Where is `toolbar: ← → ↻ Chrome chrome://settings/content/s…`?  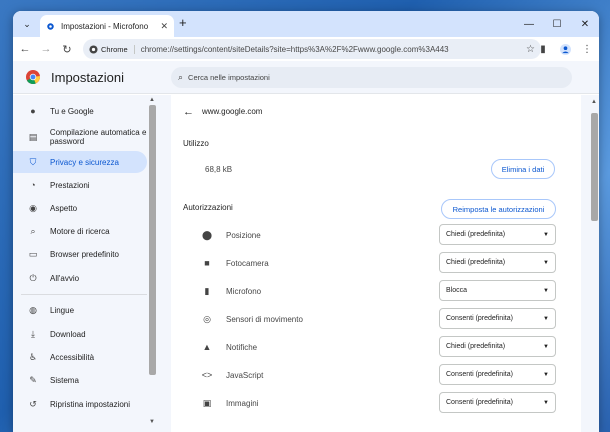 toolbar: ← → ↻ Chrome chrome://settings/content/s… is located at coordinates (306, 49).